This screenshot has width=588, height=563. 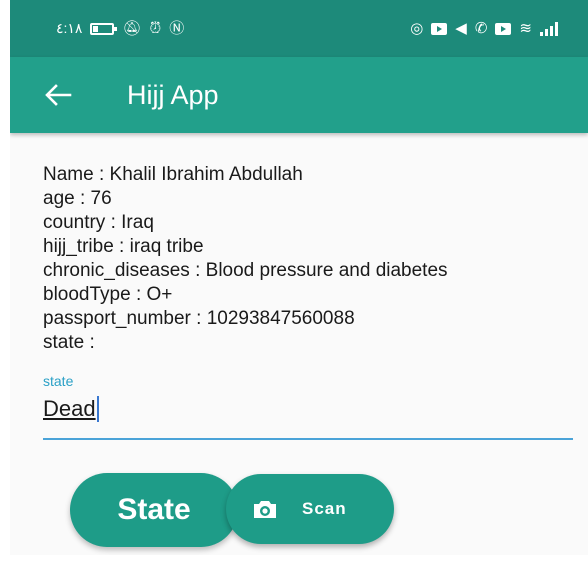 I want to click on instagram-icon: ◎, so click(x=417, y=28).